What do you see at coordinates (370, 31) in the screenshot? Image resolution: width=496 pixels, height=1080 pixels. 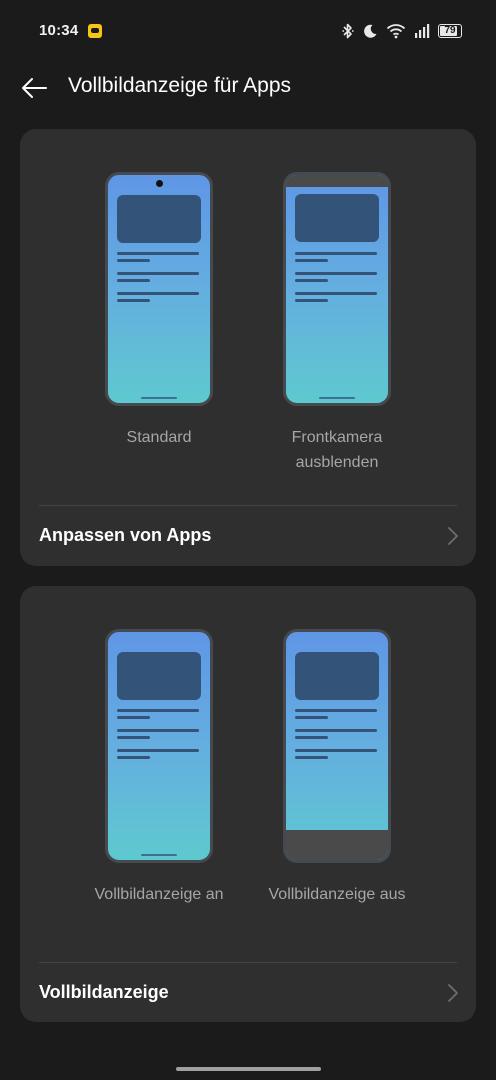 I see `moon-icon` at bounding box center [370, 31].